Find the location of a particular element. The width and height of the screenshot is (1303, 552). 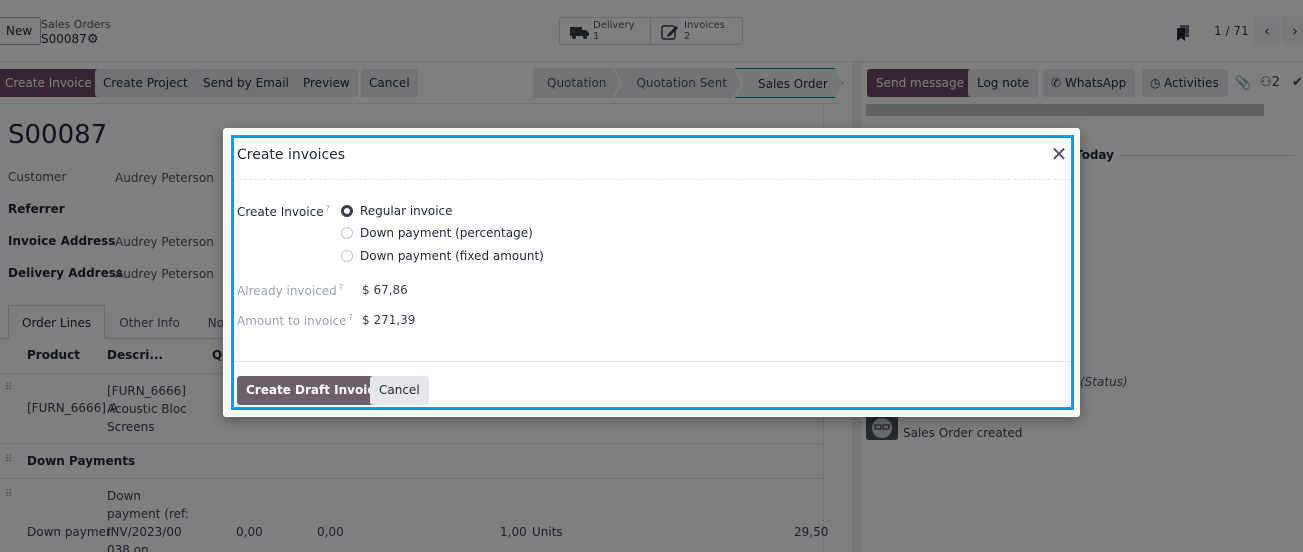

radio-label: Down payment (percentage) is located at coordinates (446, 233).